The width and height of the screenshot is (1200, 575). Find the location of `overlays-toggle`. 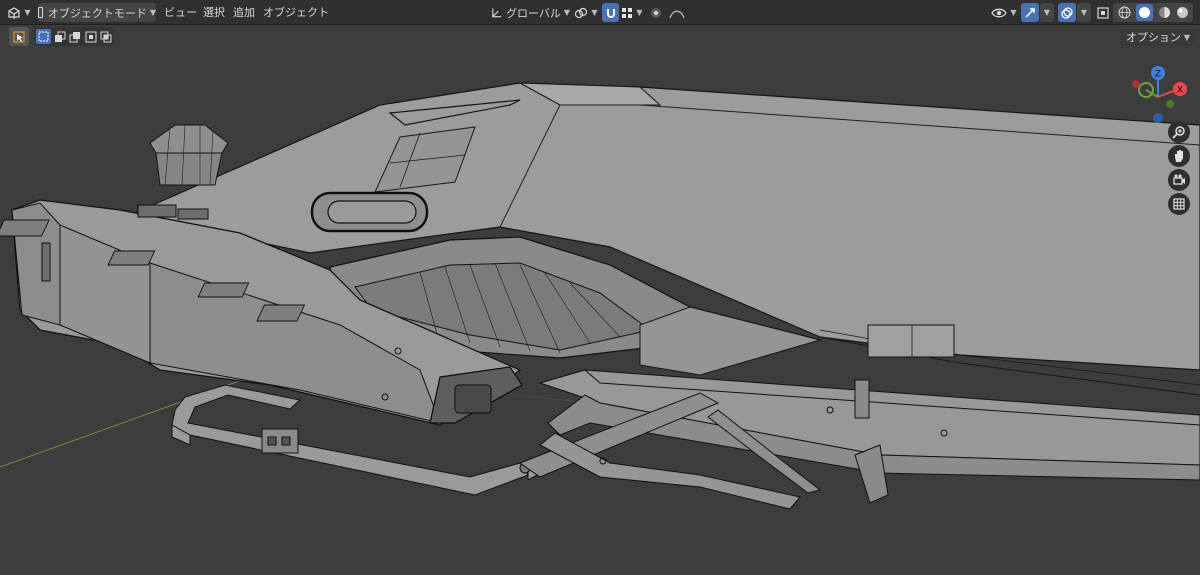

overlays-toggle is located at coordinates (1067, 12).